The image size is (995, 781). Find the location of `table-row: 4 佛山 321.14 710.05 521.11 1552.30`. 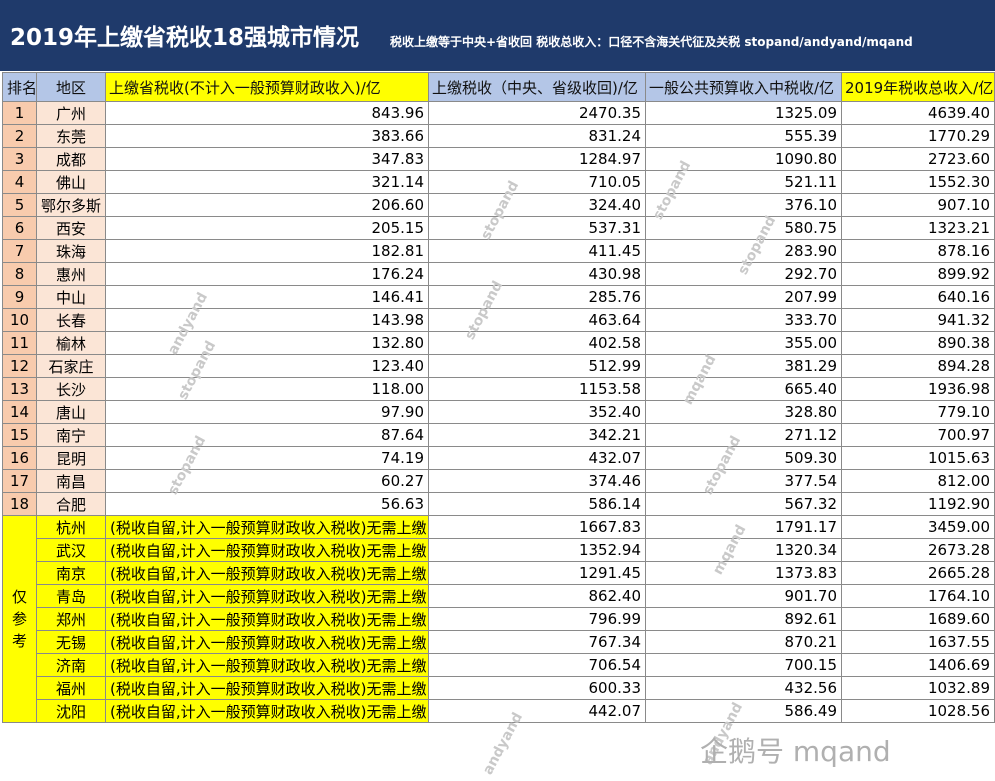

table-row: 4 佛山 321.14 710.05 521.11 1552.30 is located at coordinates (498, 182).